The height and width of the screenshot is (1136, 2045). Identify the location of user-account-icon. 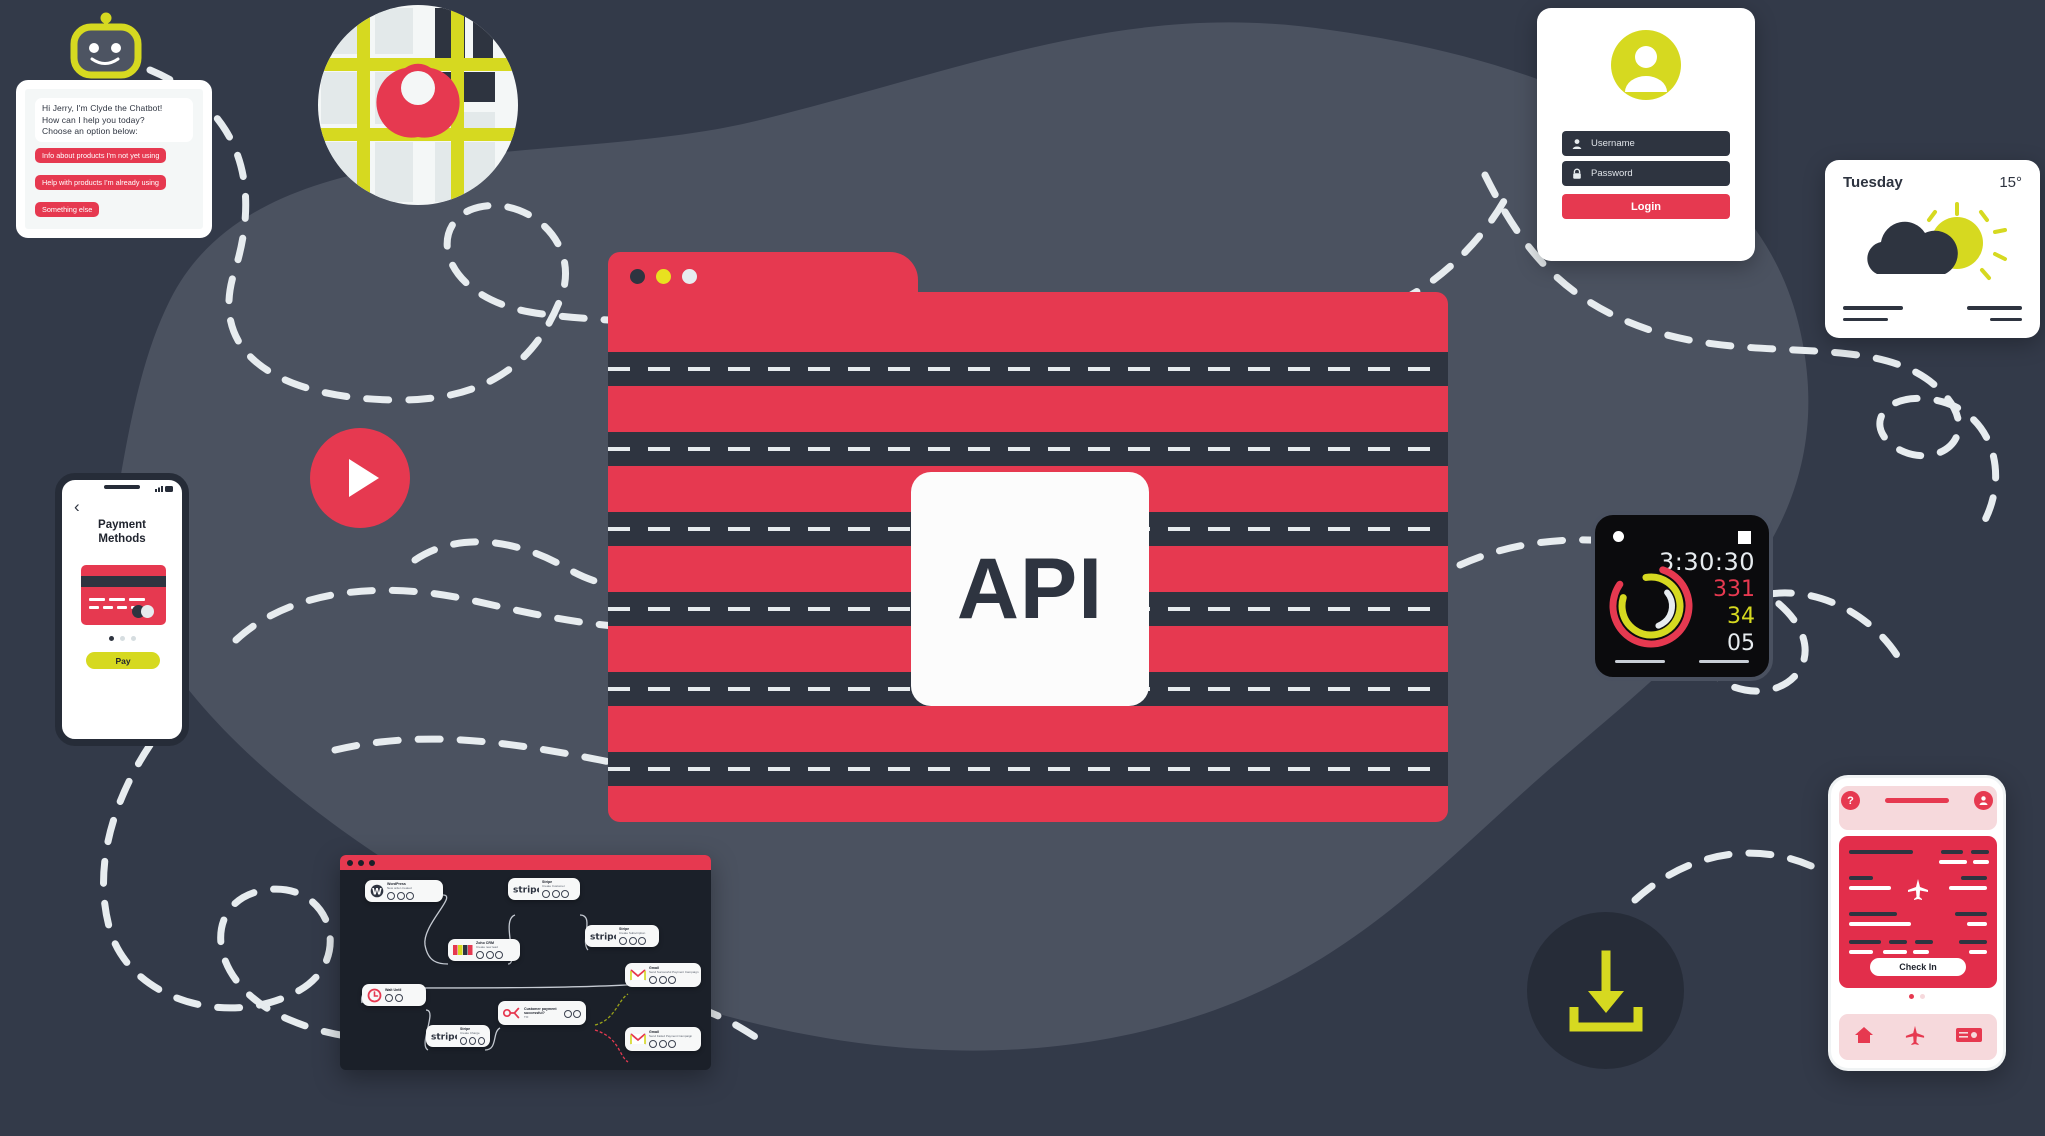
(1983, 800).